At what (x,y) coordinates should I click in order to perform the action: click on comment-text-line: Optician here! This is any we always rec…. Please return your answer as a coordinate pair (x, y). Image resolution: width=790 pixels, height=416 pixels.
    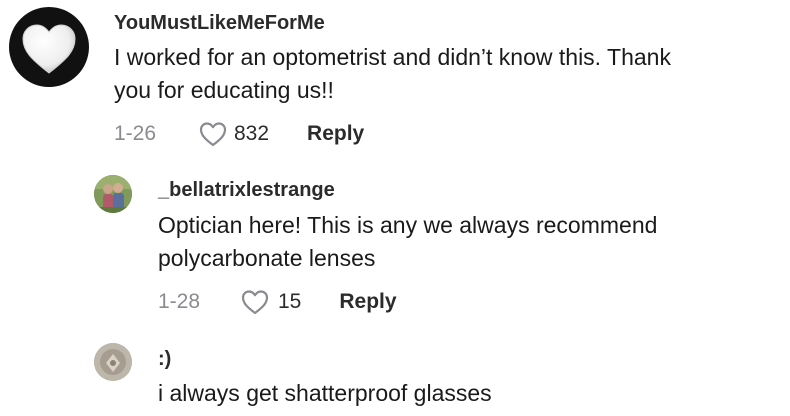
    Looking at the image, I should click on (408, 225).